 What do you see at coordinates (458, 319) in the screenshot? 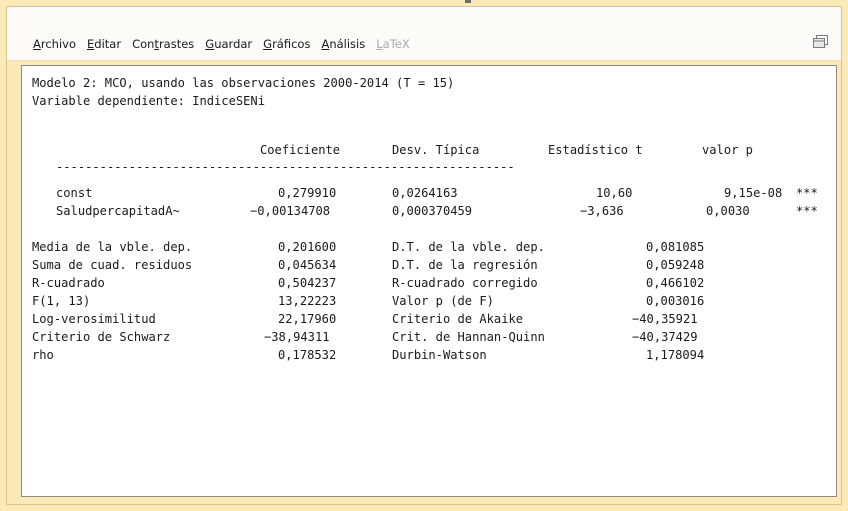
I see `stat-label: Criterio de Akaike` at bounding box center [458, 319].